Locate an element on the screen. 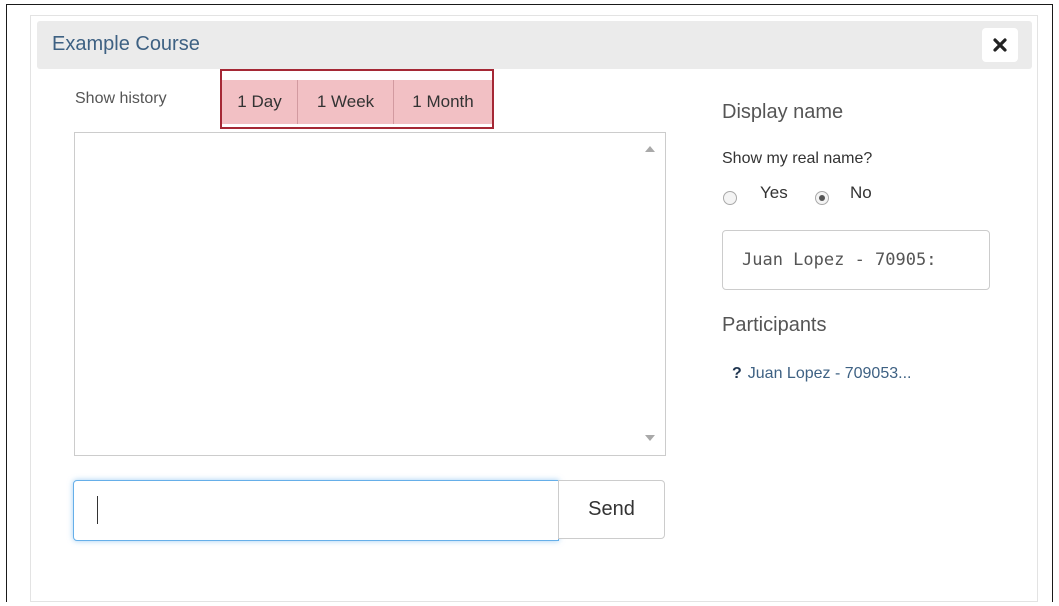 The height and width of the screenshot is (606, 1059). display-name-input is located at coordinates (856, 260).